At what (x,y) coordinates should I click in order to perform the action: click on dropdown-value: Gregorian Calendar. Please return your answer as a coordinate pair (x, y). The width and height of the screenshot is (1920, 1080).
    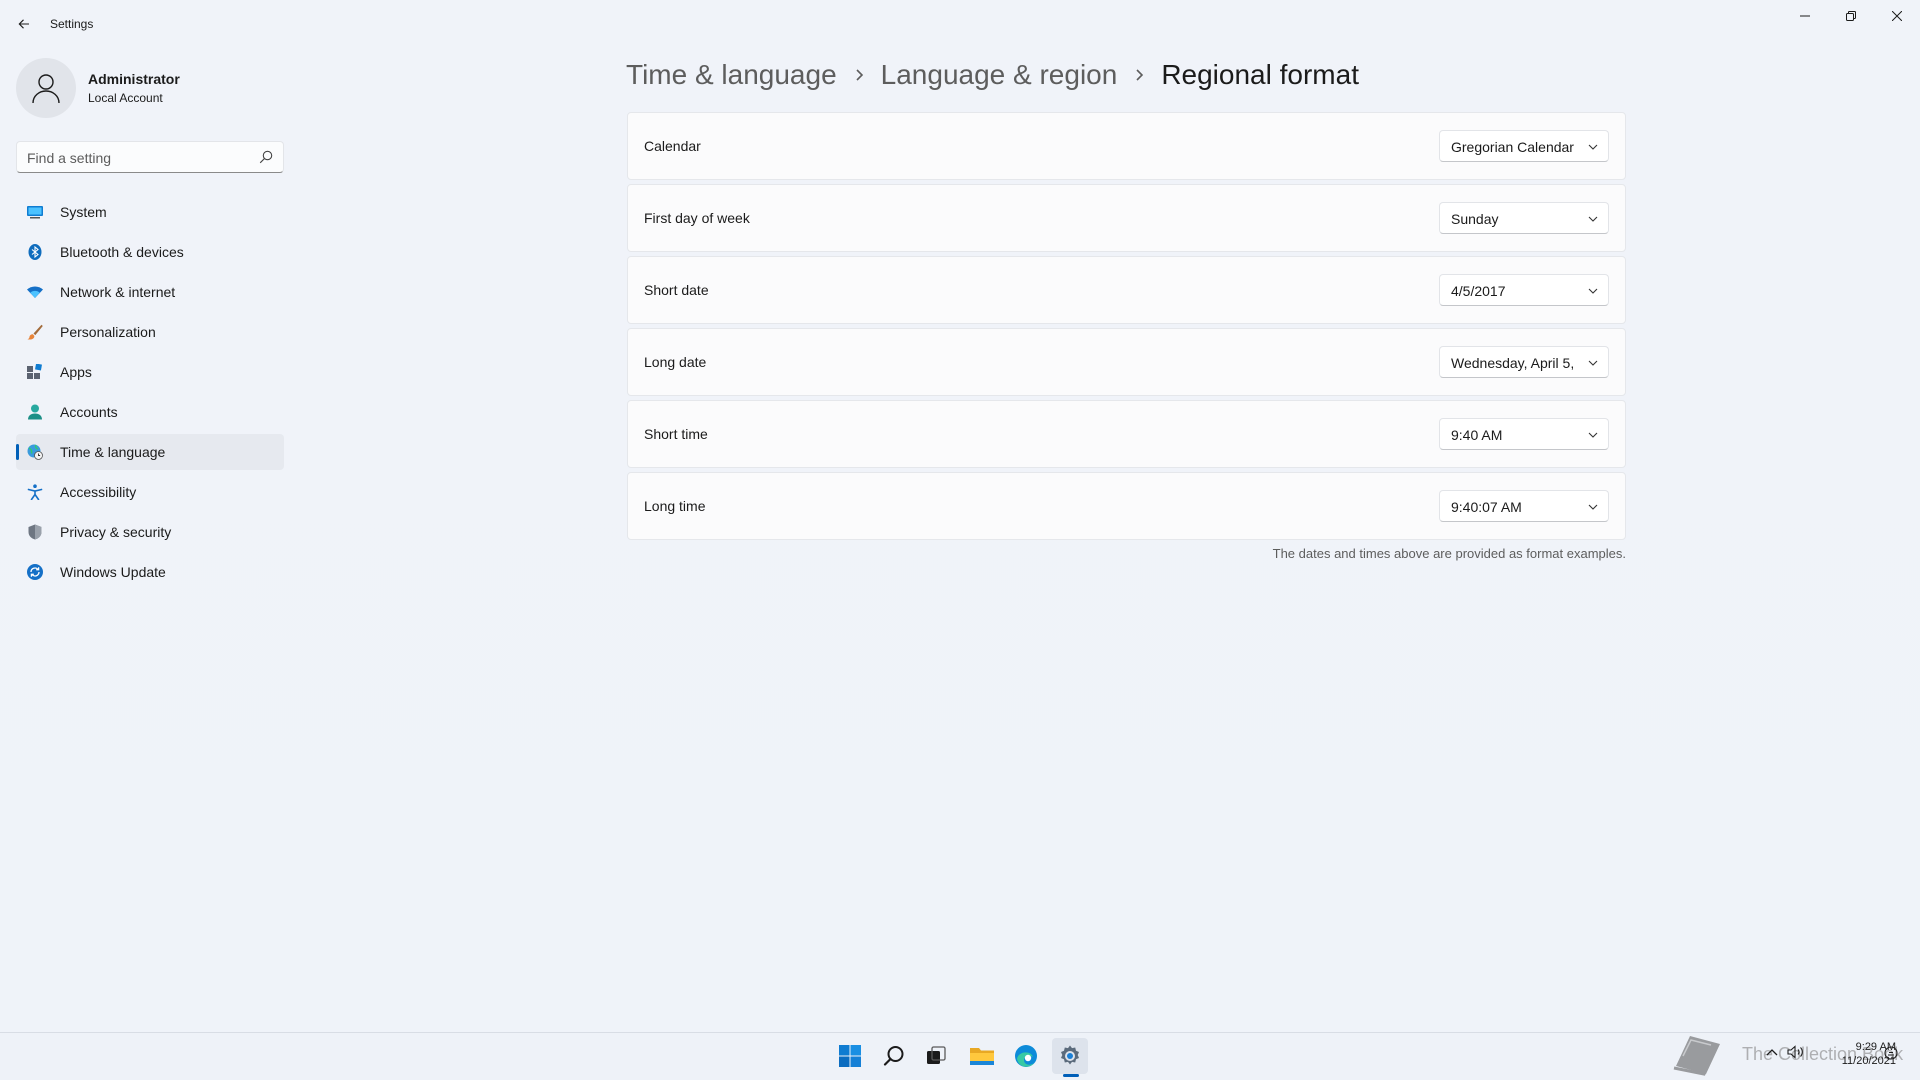
    Looking at the image, I should click on (1512, 147).